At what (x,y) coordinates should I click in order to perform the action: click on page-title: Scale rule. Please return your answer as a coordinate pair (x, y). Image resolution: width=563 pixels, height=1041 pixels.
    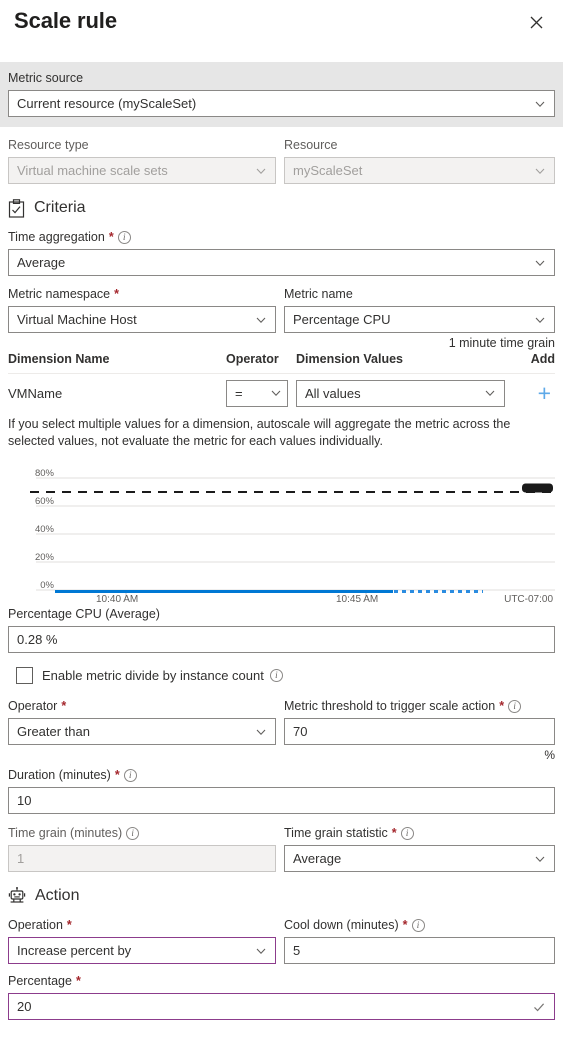
    Looking at the image, I should click on (65, 20).